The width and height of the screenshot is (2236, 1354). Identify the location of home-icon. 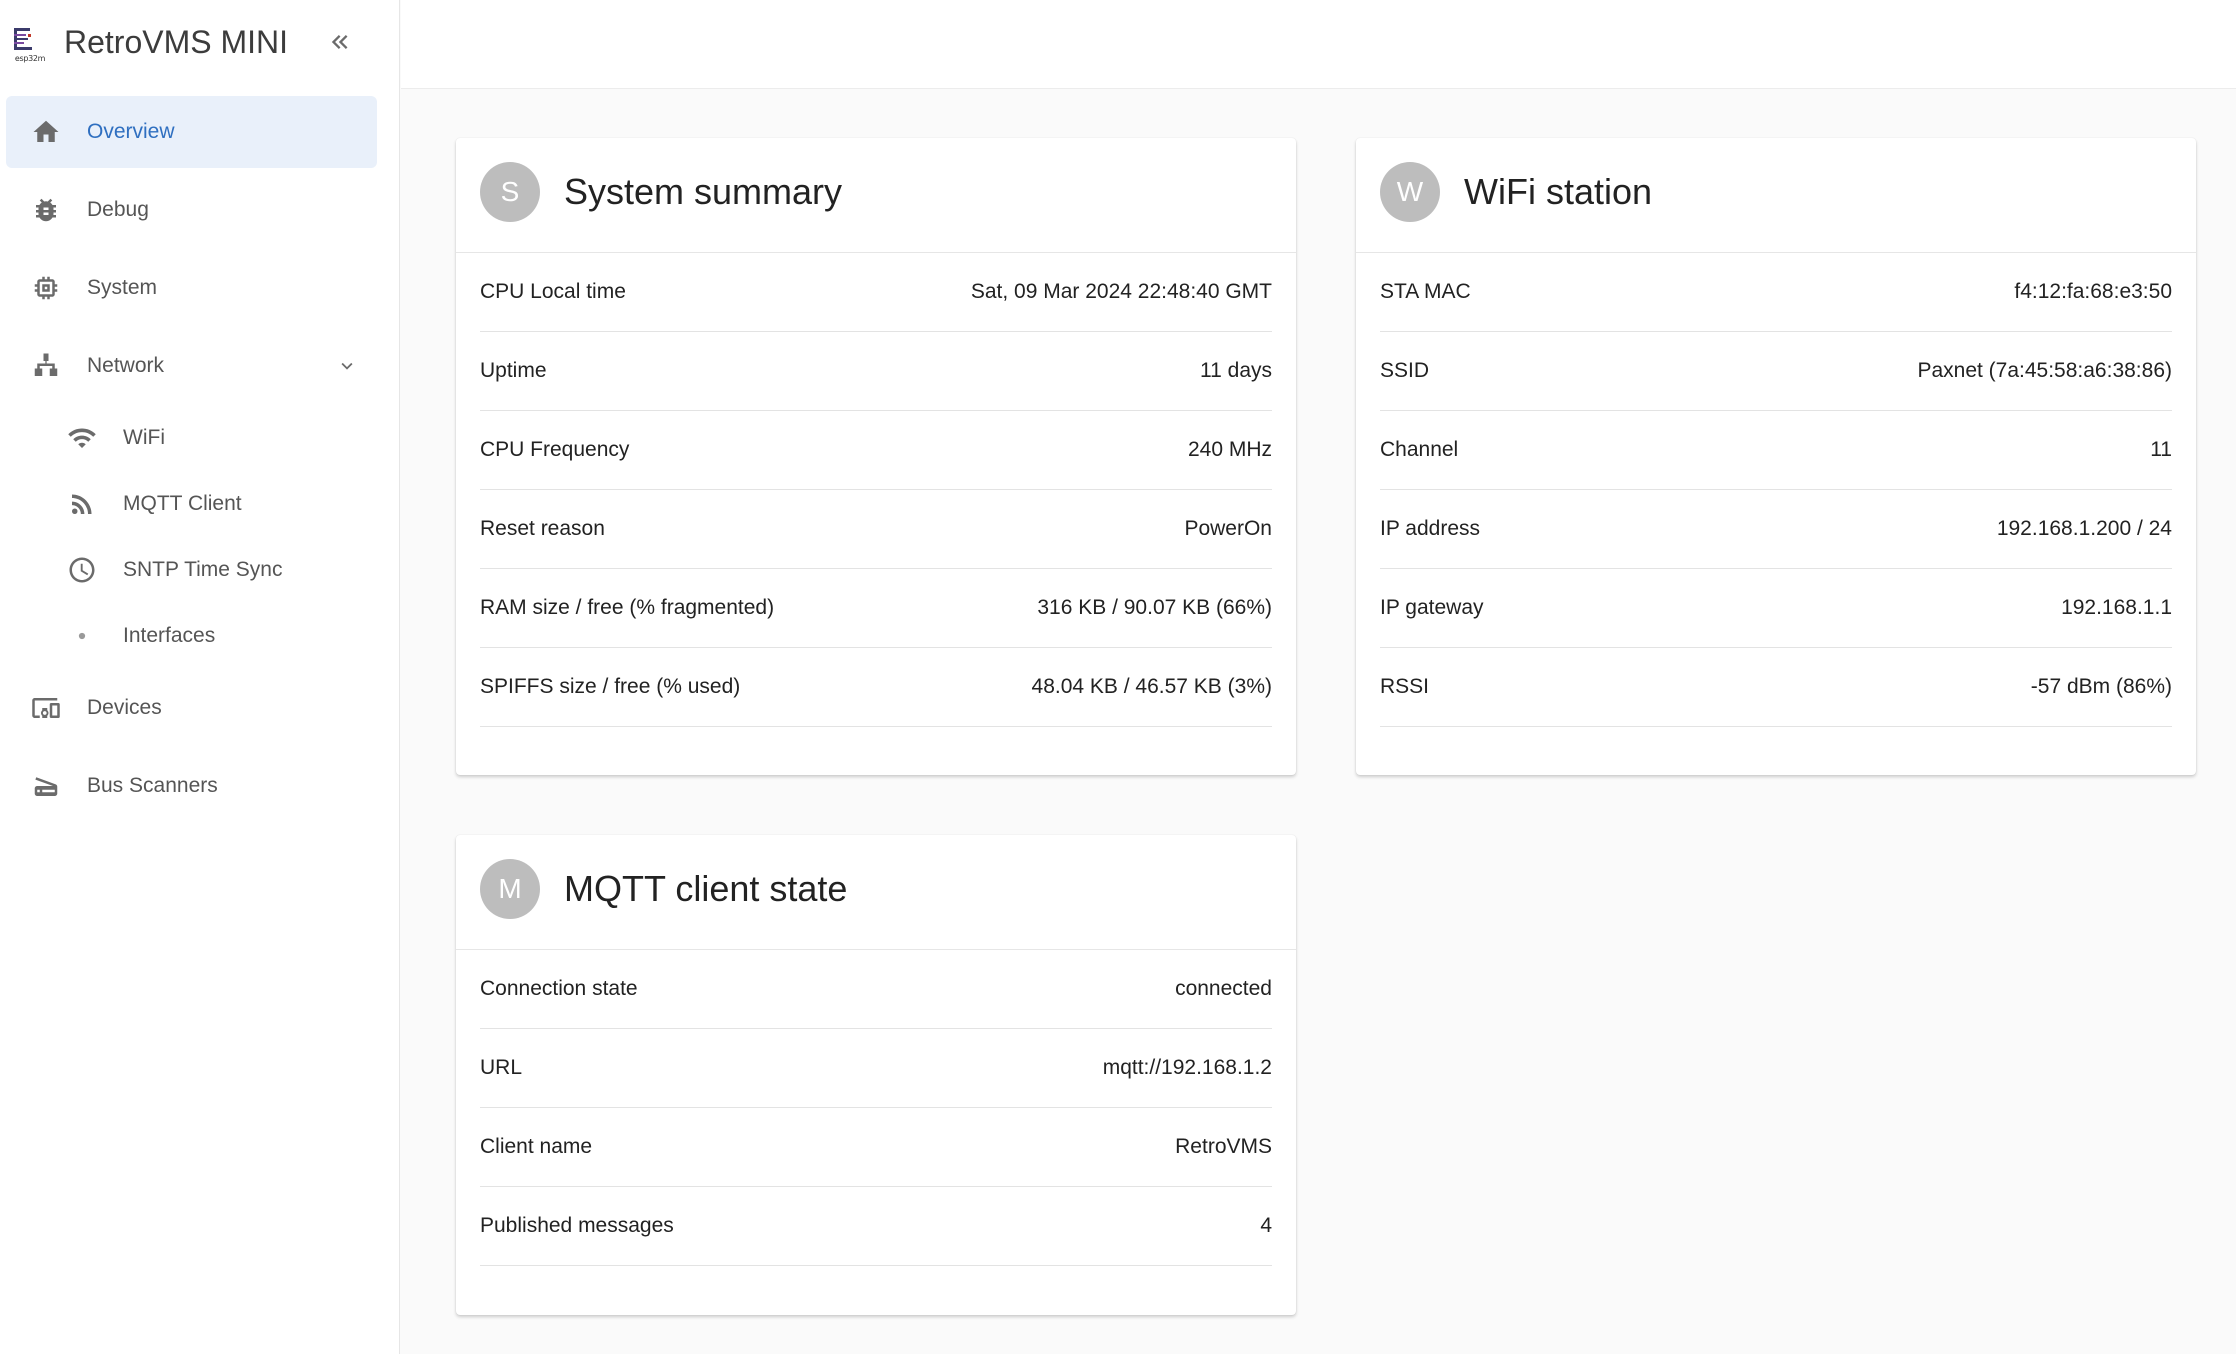
(46, 132).